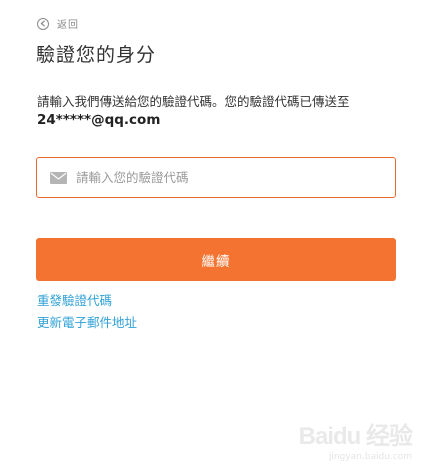 This screenshot has height=470, width=426. I want to click on watermark-brand: Baidu 经验, so click(355, 436).